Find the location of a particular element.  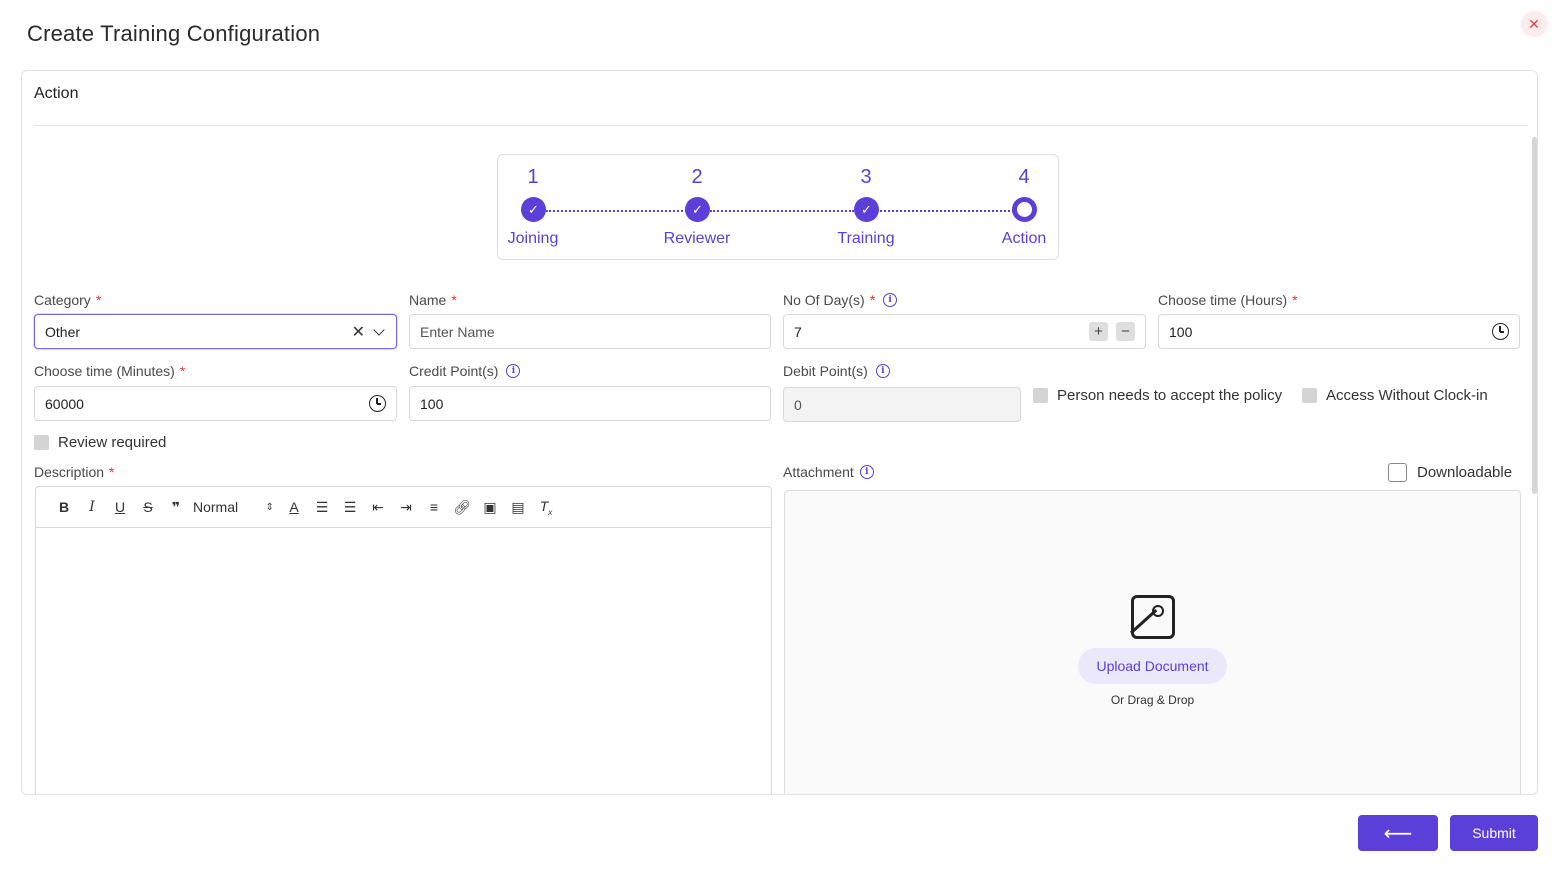

step-number: 2 is located at coordinates (697, 177).